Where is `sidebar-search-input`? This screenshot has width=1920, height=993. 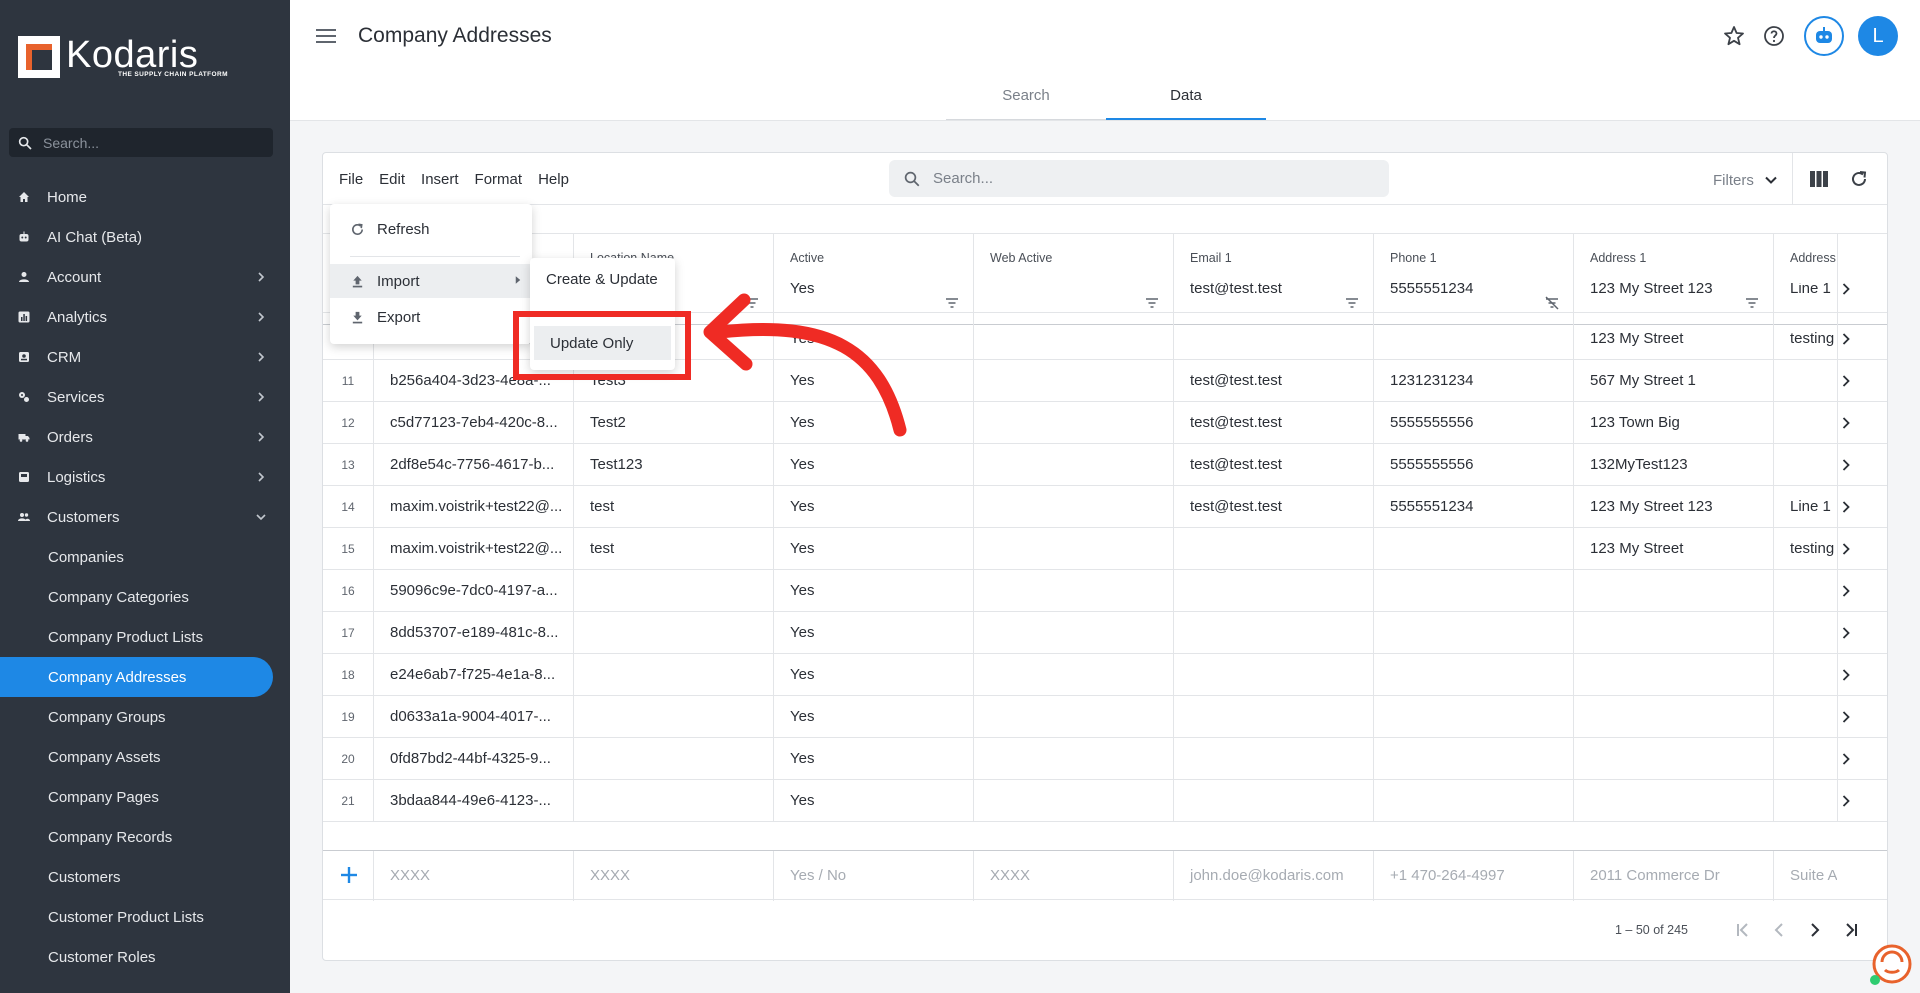
sidebar-search-input is located at coordinates (153, 142).